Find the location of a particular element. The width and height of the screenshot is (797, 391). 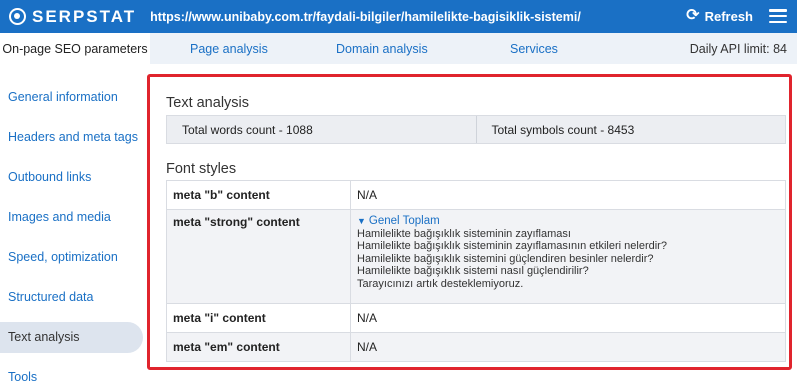

sidebar-item-headers-meta-tags: Headers and meta tags is located at coordinates (71, 137).